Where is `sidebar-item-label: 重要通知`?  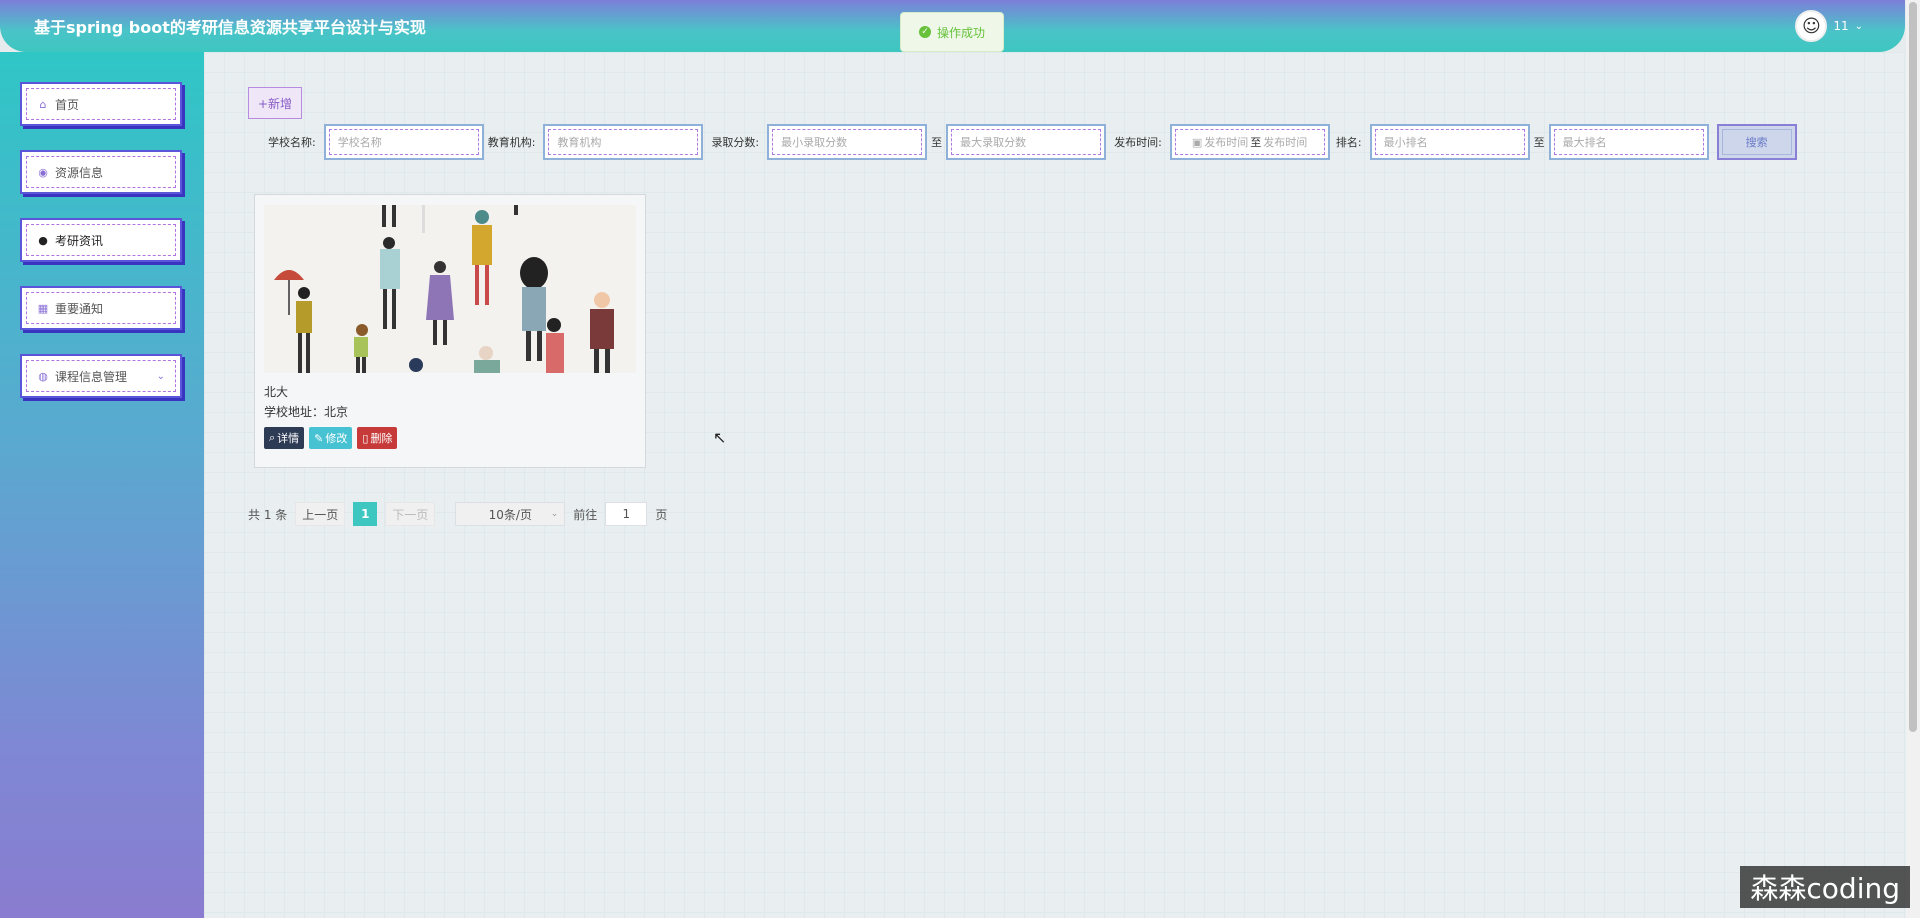
sidebar-item-label: 重要通知 is located at coordinates (79, 308).